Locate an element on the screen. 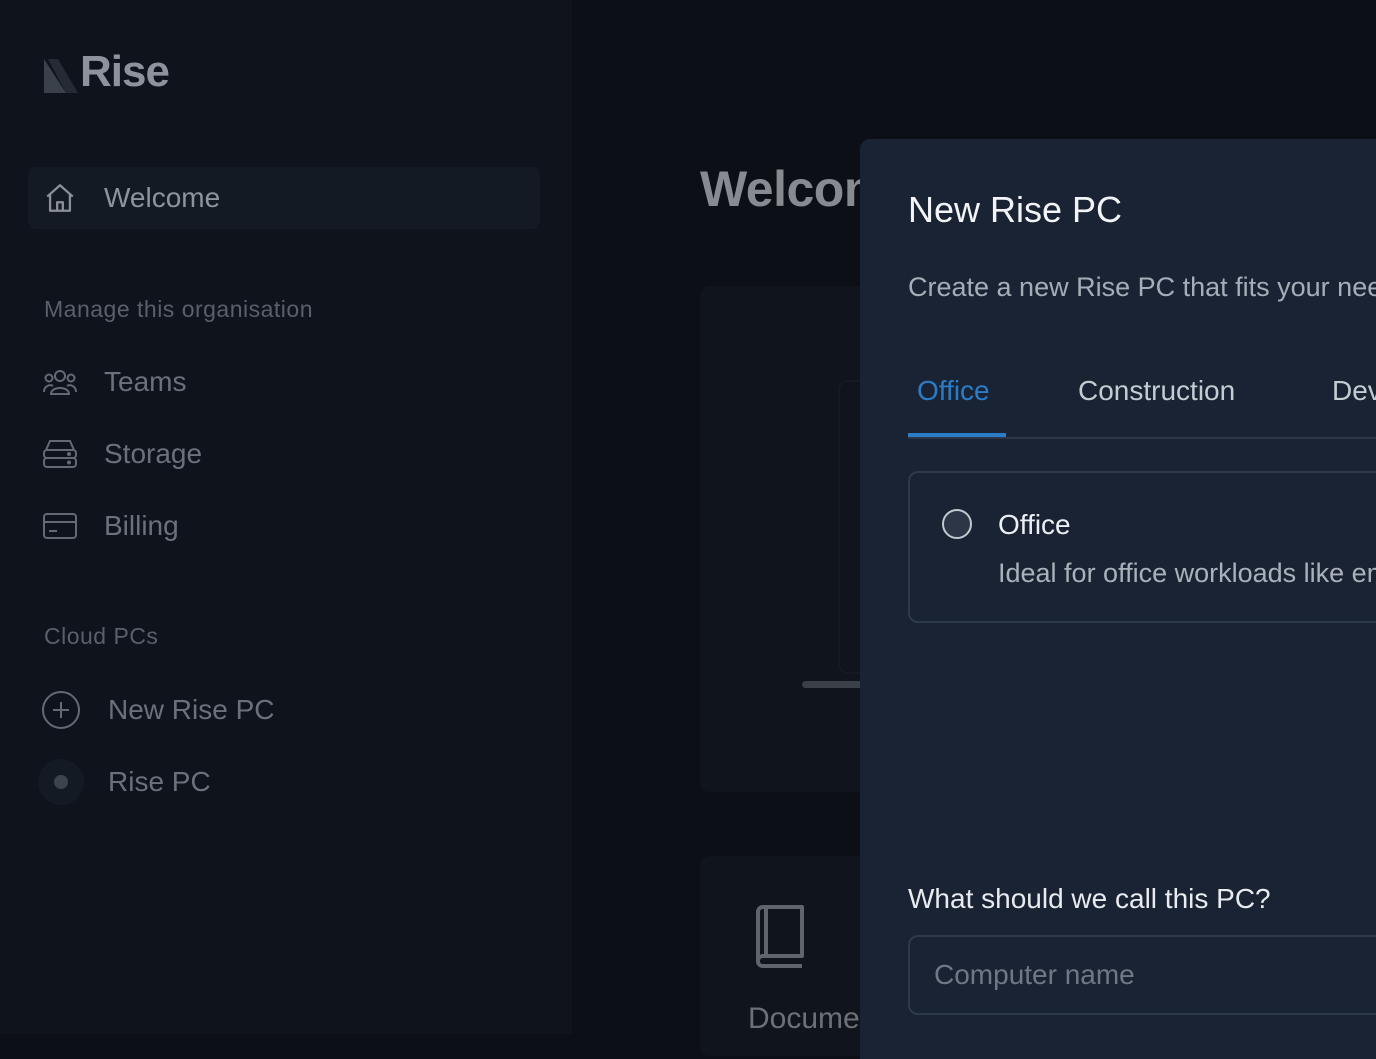  tab-construction: Construction is located at coordinates (1156, 391).